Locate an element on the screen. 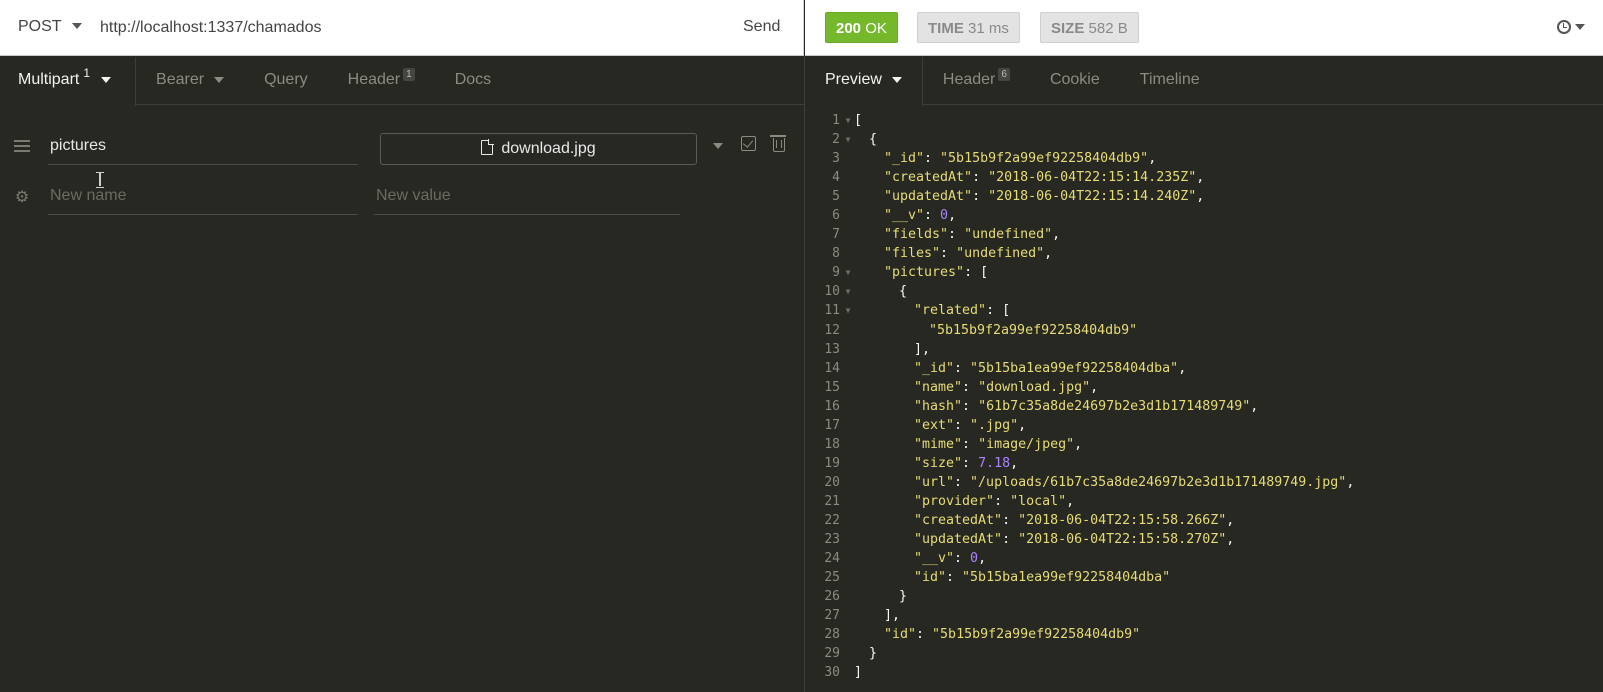 This screenshot has height=692, width=1603. time-badge: TIME 31 ms is located at coordinates (968, 27).